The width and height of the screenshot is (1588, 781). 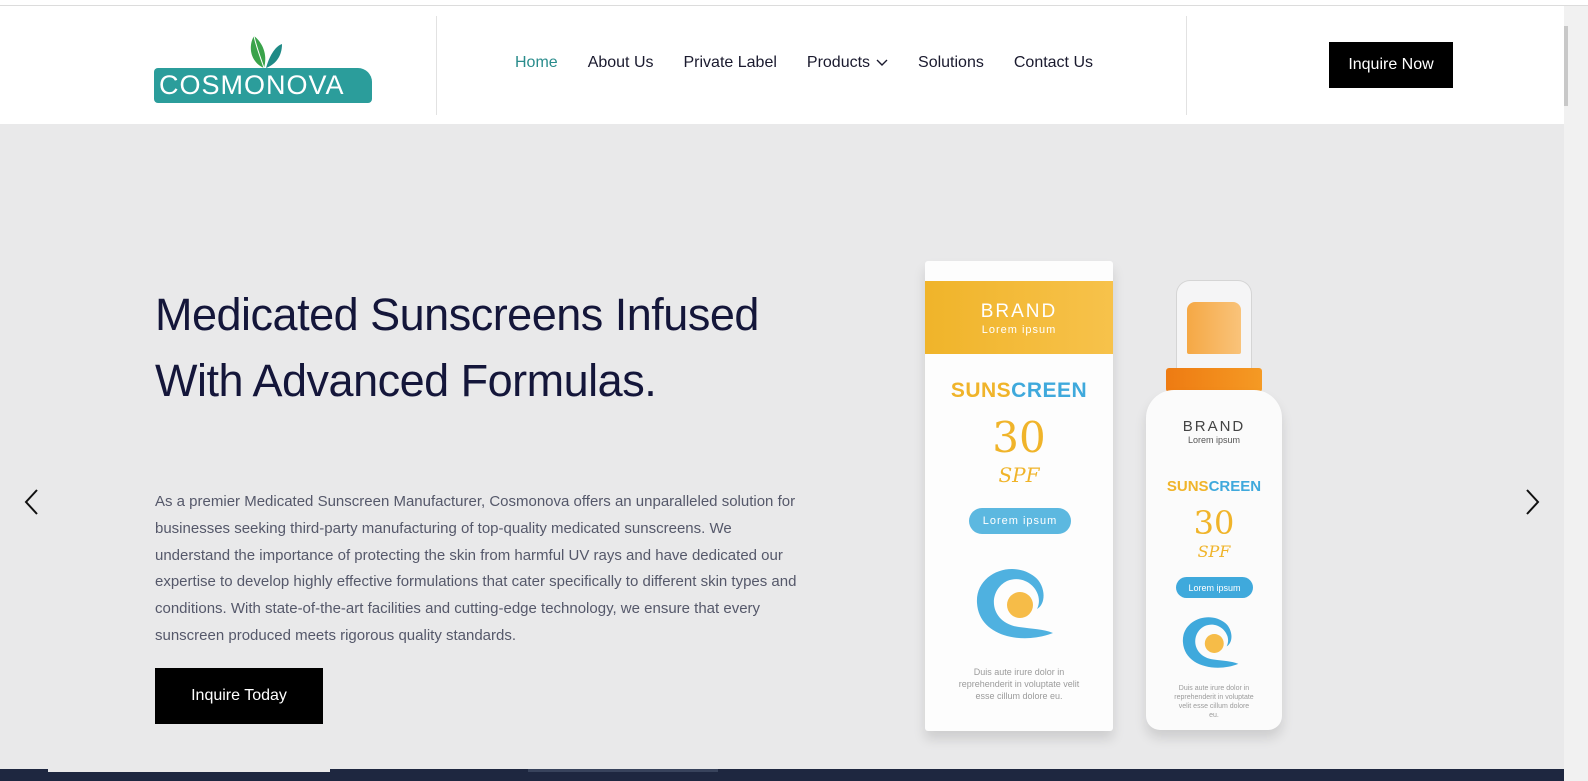 I want to click on leaf-icon, so click(x=266, y=52).